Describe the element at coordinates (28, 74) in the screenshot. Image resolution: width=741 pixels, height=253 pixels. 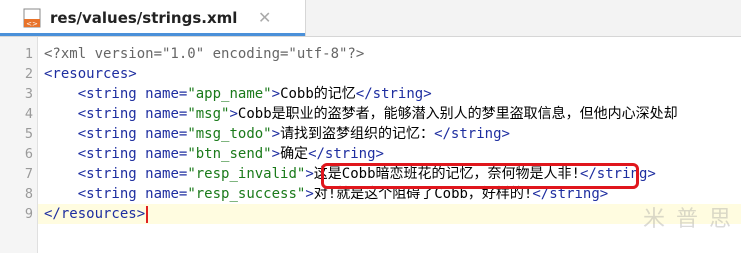
I see `line-number: 2` at that location.